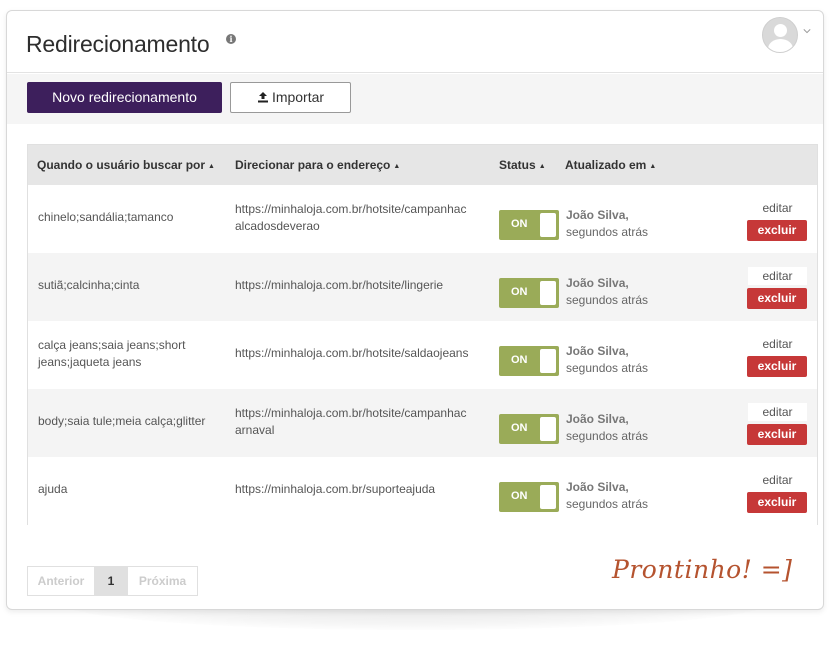  I want to click on query-text: sutiã;calcinha;cinta, so click(89, 285).